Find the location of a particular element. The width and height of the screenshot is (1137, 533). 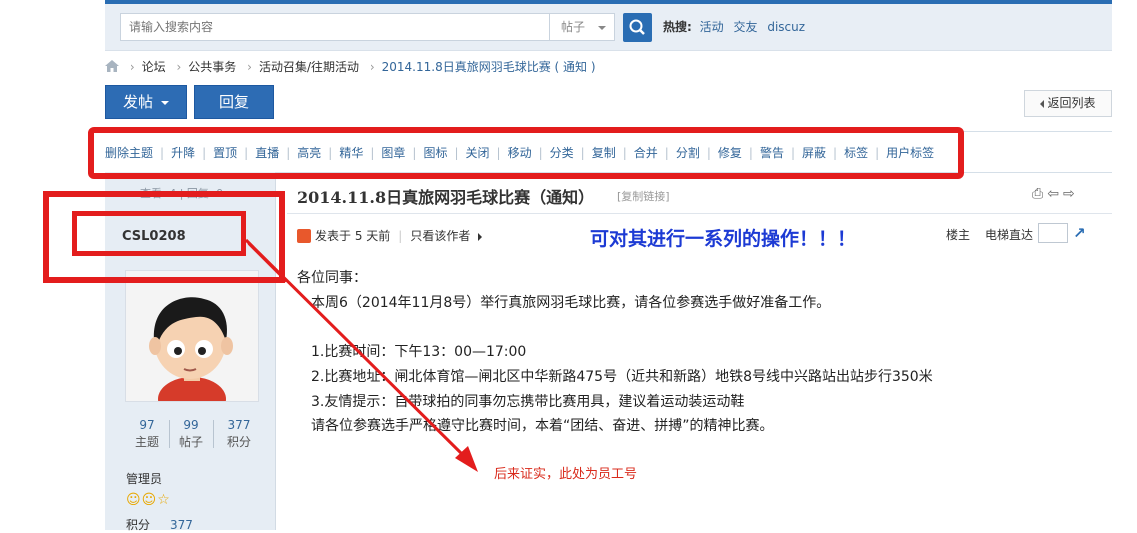

annotation-red: 后来证实，此处为员工号 is located at coordinates (566, 474).